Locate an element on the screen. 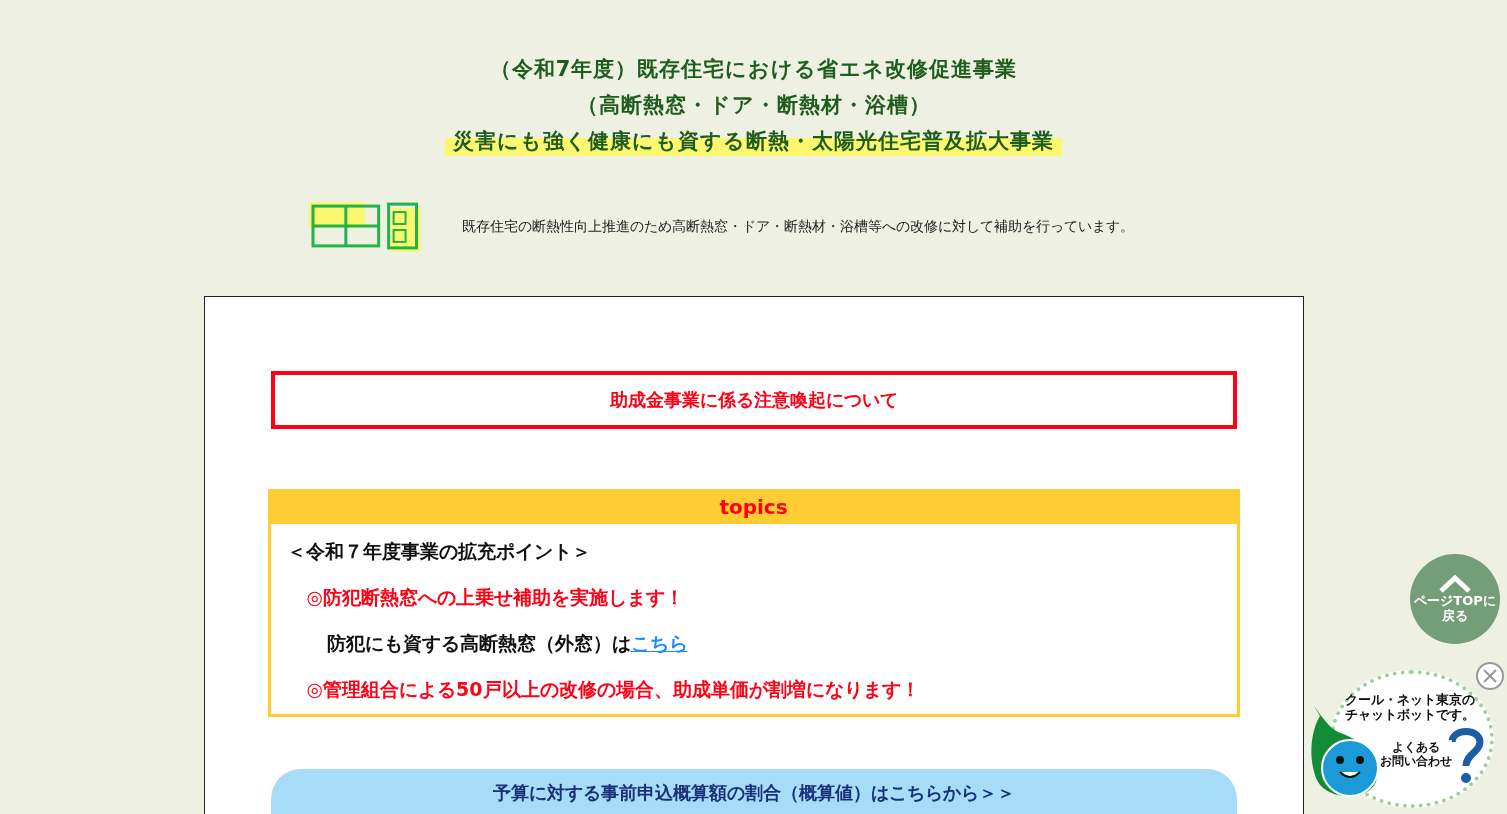 Image resolution: width=1507 pixels, height=814 pixels. window-door-icon is located at coordinates (365, 226).